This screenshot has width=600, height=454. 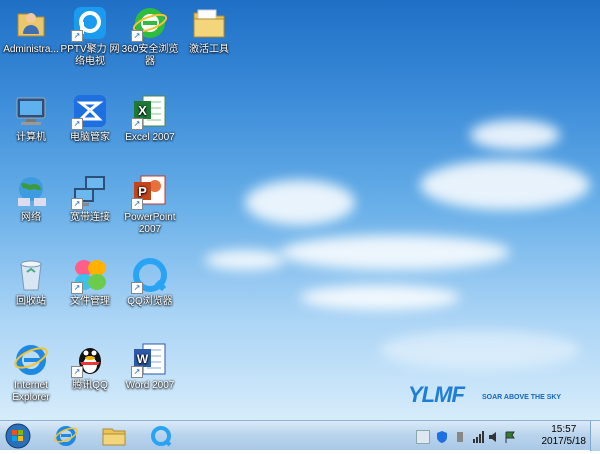 I want to click on network-signal-icon, so click(x=478, y=436).